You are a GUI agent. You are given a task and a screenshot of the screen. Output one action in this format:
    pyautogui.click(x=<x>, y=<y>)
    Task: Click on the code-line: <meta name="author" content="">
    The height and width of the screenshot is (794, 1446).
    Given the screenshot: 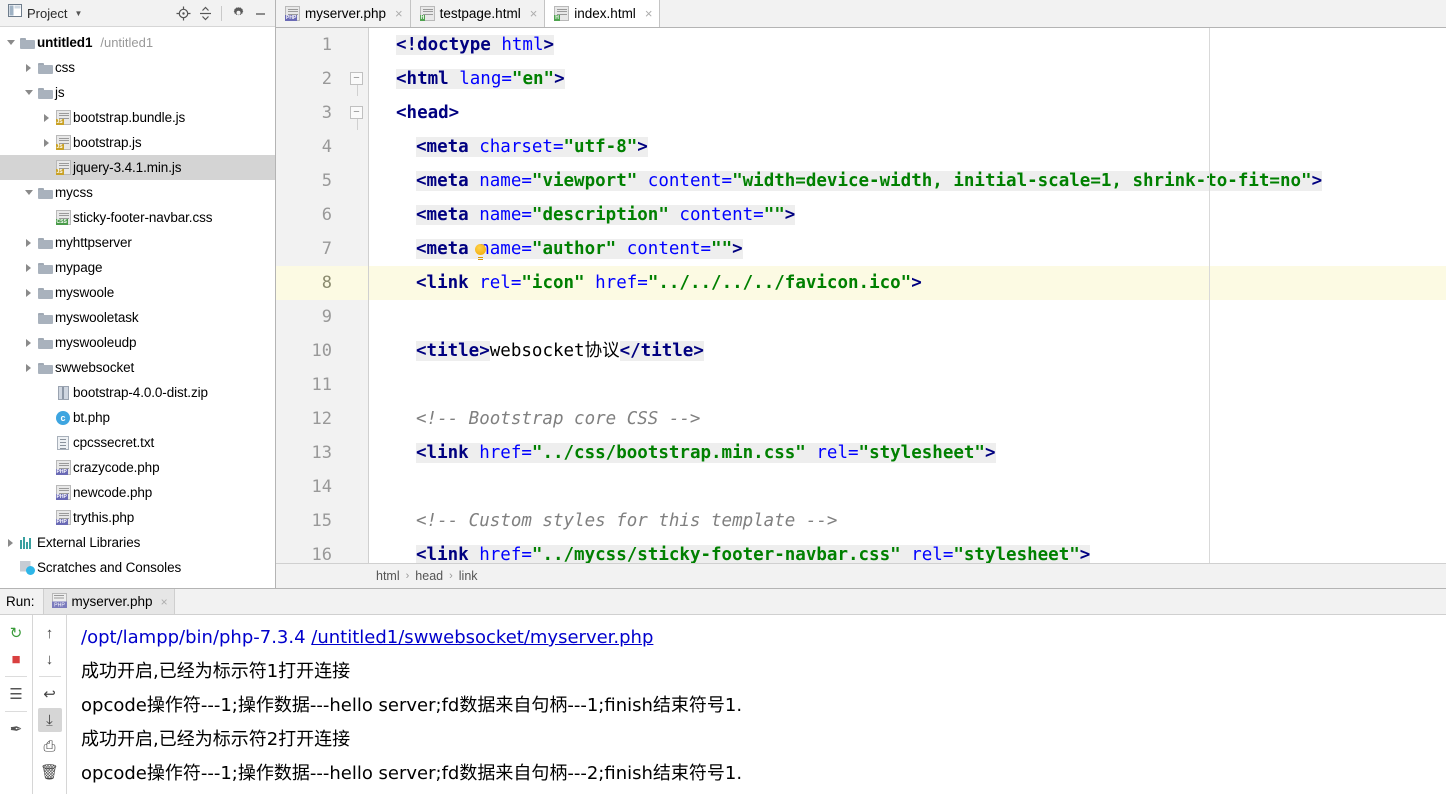 What is the action you would take?
    pyautogui.click(x=907, y=249)
    